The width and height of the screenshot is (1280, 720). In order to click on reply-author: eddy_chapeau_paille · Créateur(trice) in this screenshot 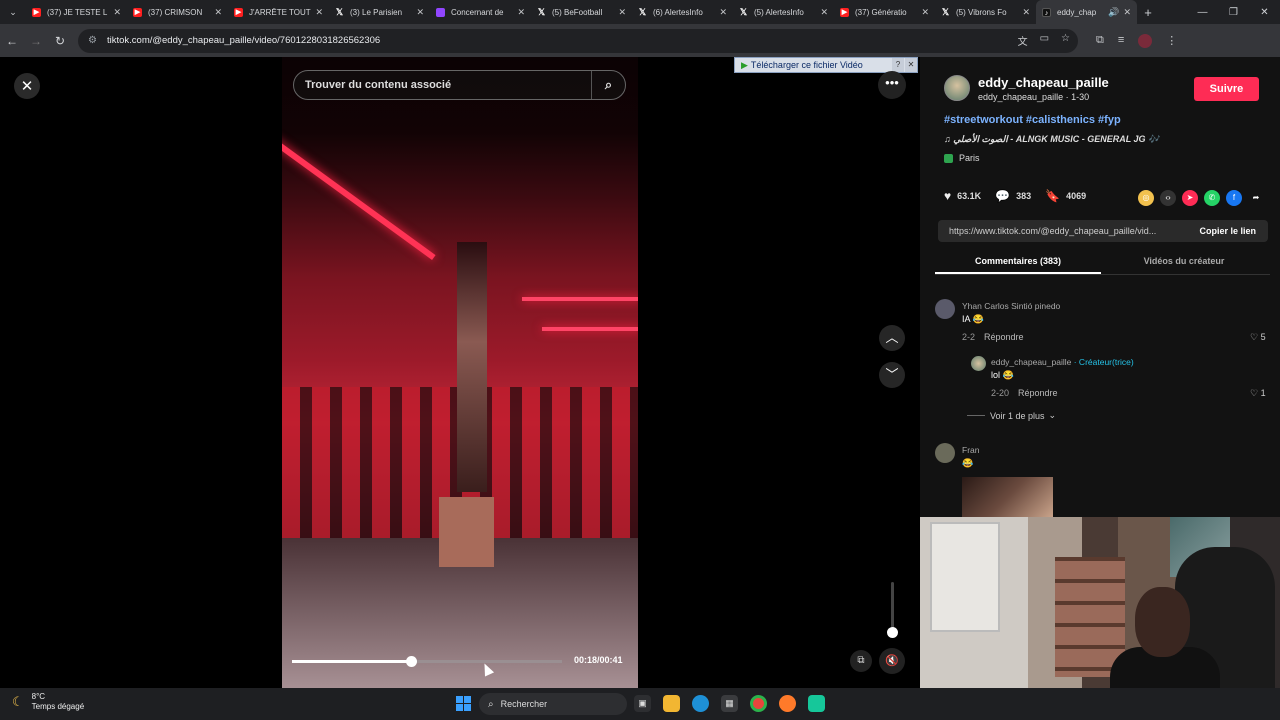, I will do `click(1062, 362)`.